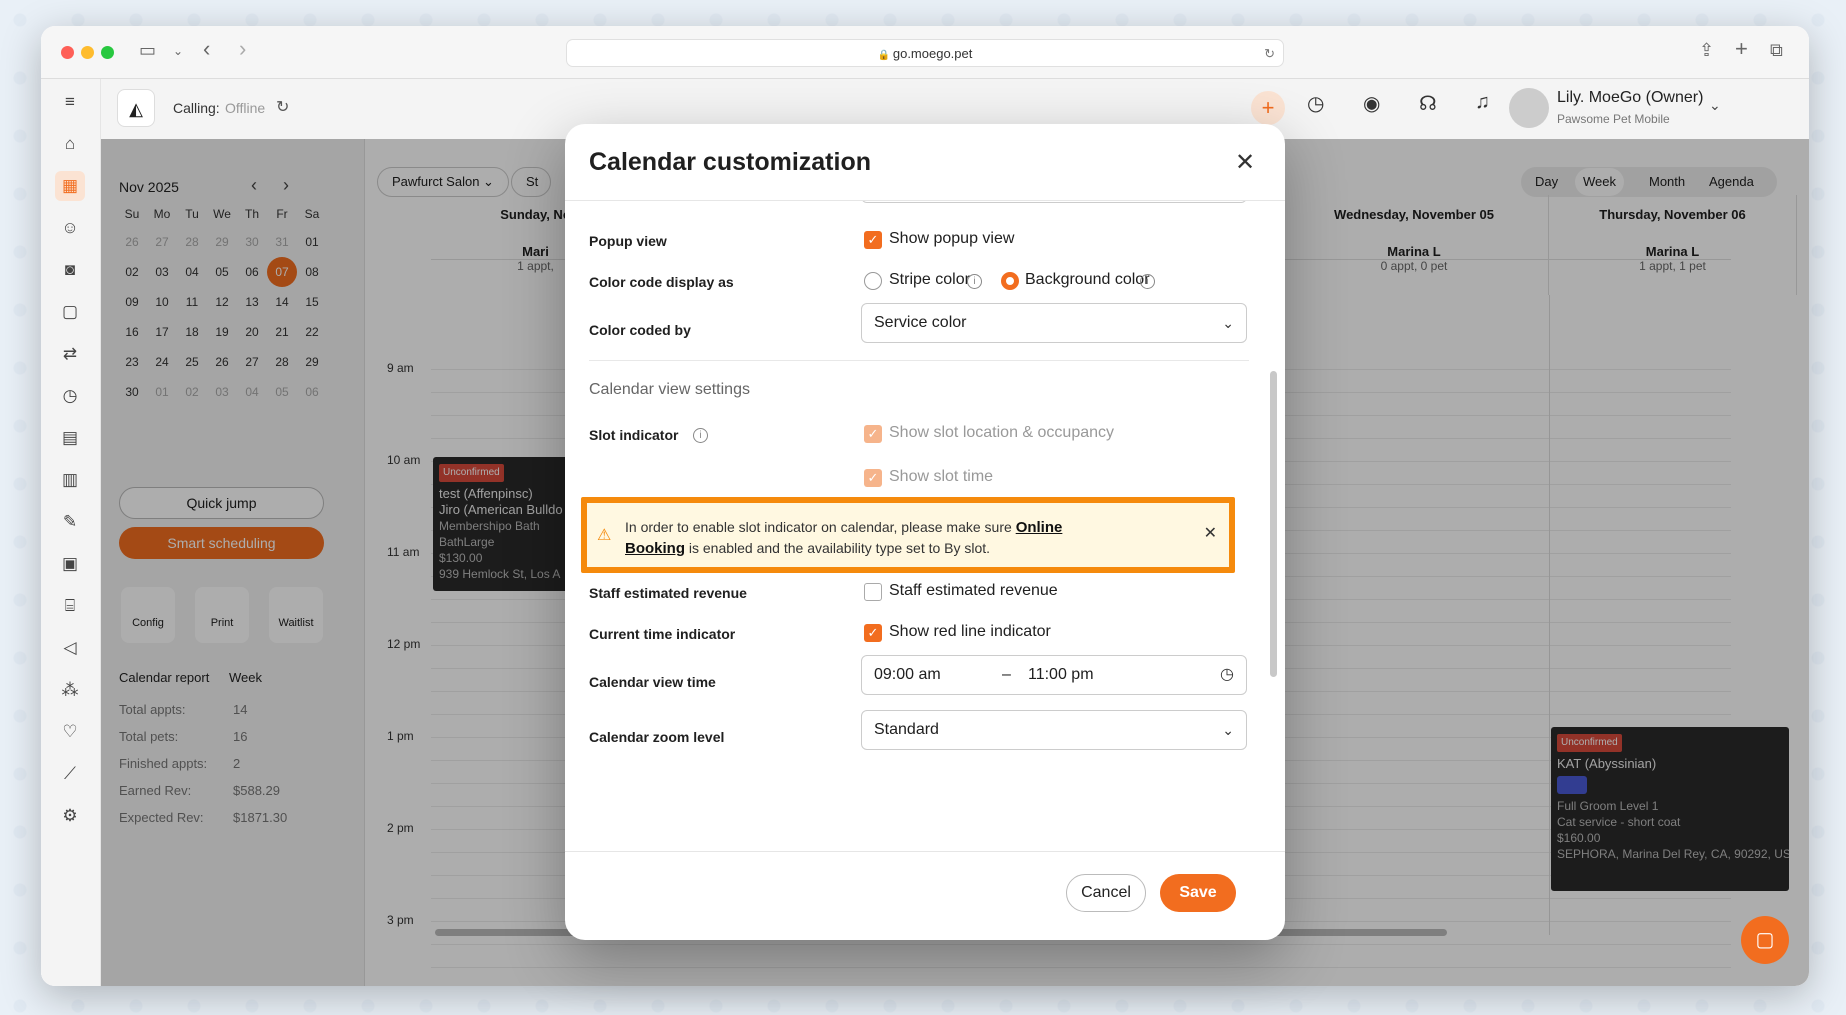 Image resolution: width=1846 pixels, height=1015 pixels. What do you see at coordinates (70, 774) in the screenshot?
I see `chart-icon: ⟋` at bounding box center [70, 774].